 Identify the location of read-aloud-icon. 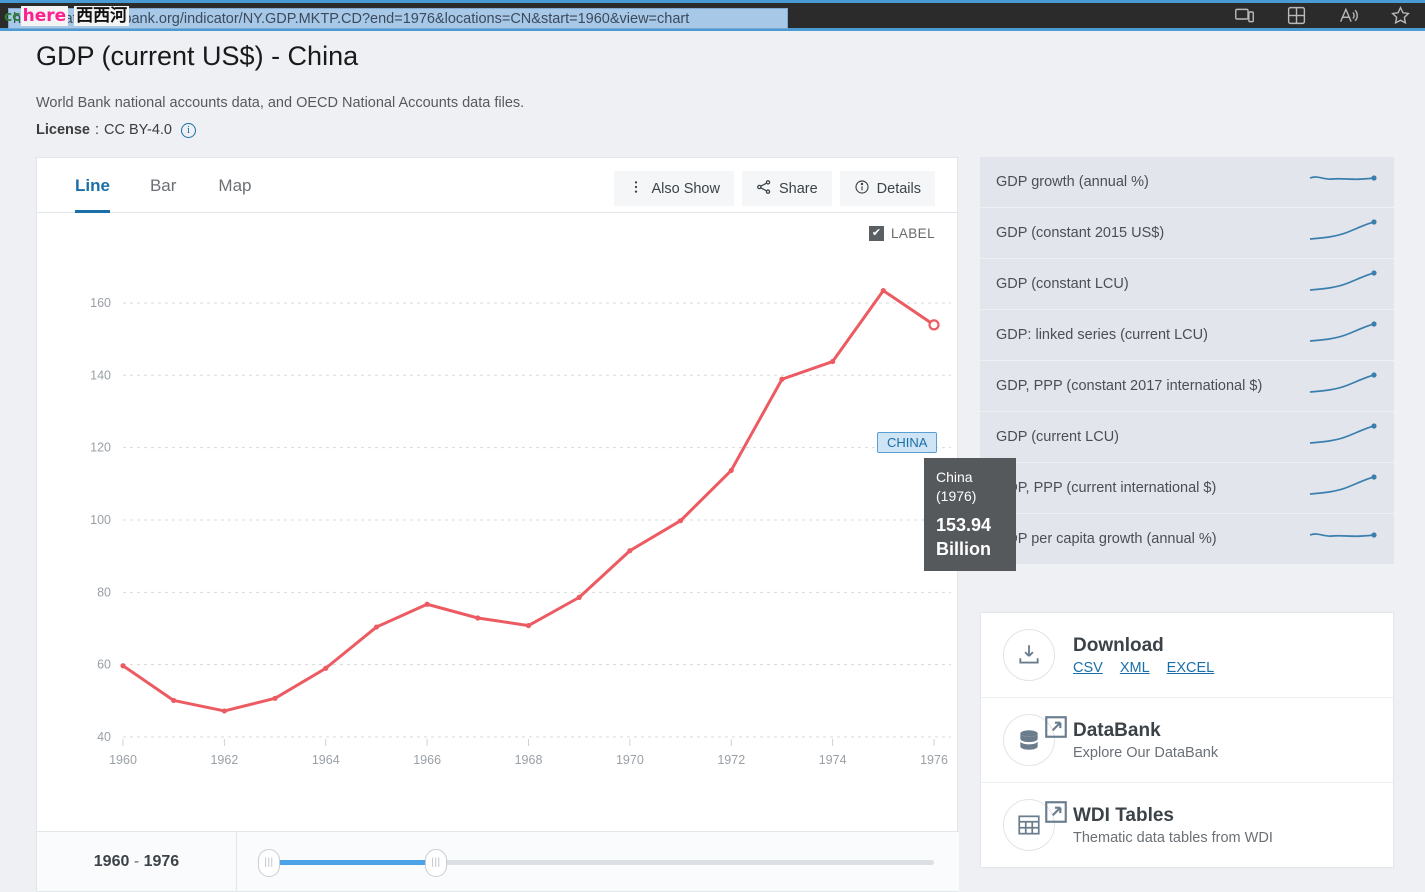
(1348, 16).